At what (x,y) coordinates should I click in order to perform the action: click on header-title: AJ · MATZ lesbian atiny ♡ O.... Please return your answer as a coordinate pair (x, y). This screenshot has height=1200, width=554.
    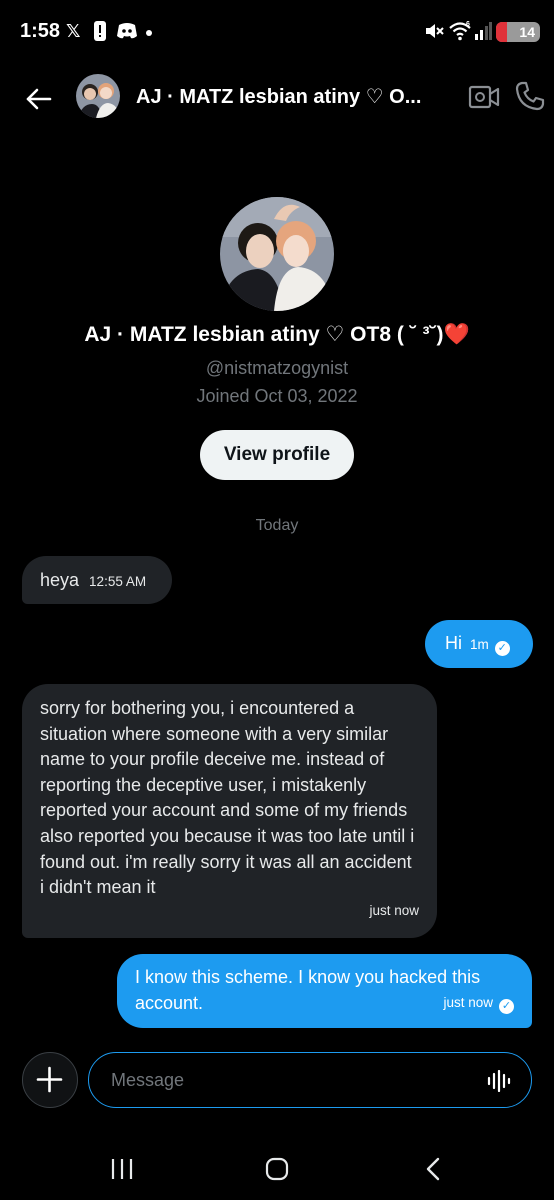
    Looking at the image, I should click on (286, 96).